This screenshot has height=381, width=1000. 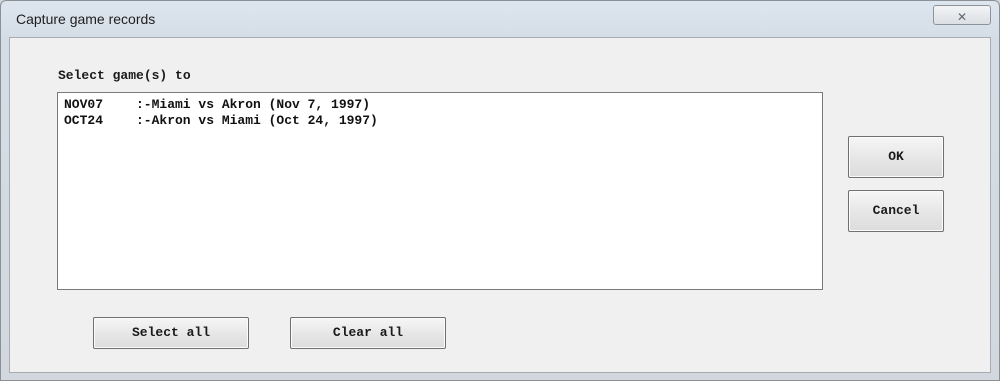 What do you see at coordinates (896, 211) in the screenshot?
I see `cancel-button: Cancel` at bounding box center [896, 211].